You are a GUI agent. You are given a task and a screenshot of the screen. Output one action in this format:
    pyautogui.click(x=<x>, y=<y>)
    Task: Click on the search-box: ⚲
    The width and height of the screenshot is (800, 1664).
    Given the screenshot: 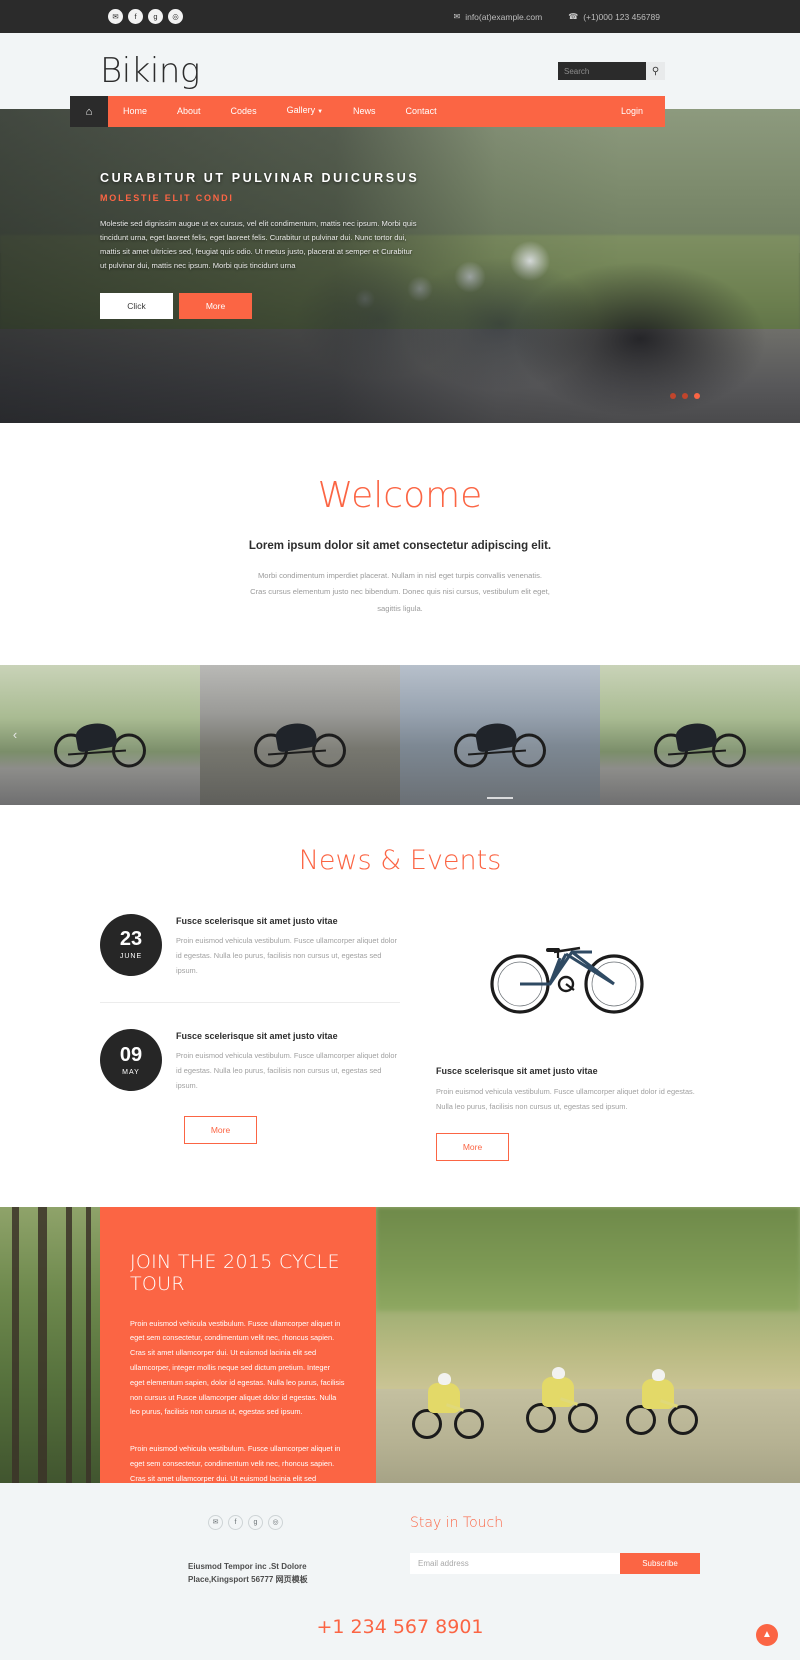 What is the action you would take?
    pyautogui.click(x=611, y=71)
    